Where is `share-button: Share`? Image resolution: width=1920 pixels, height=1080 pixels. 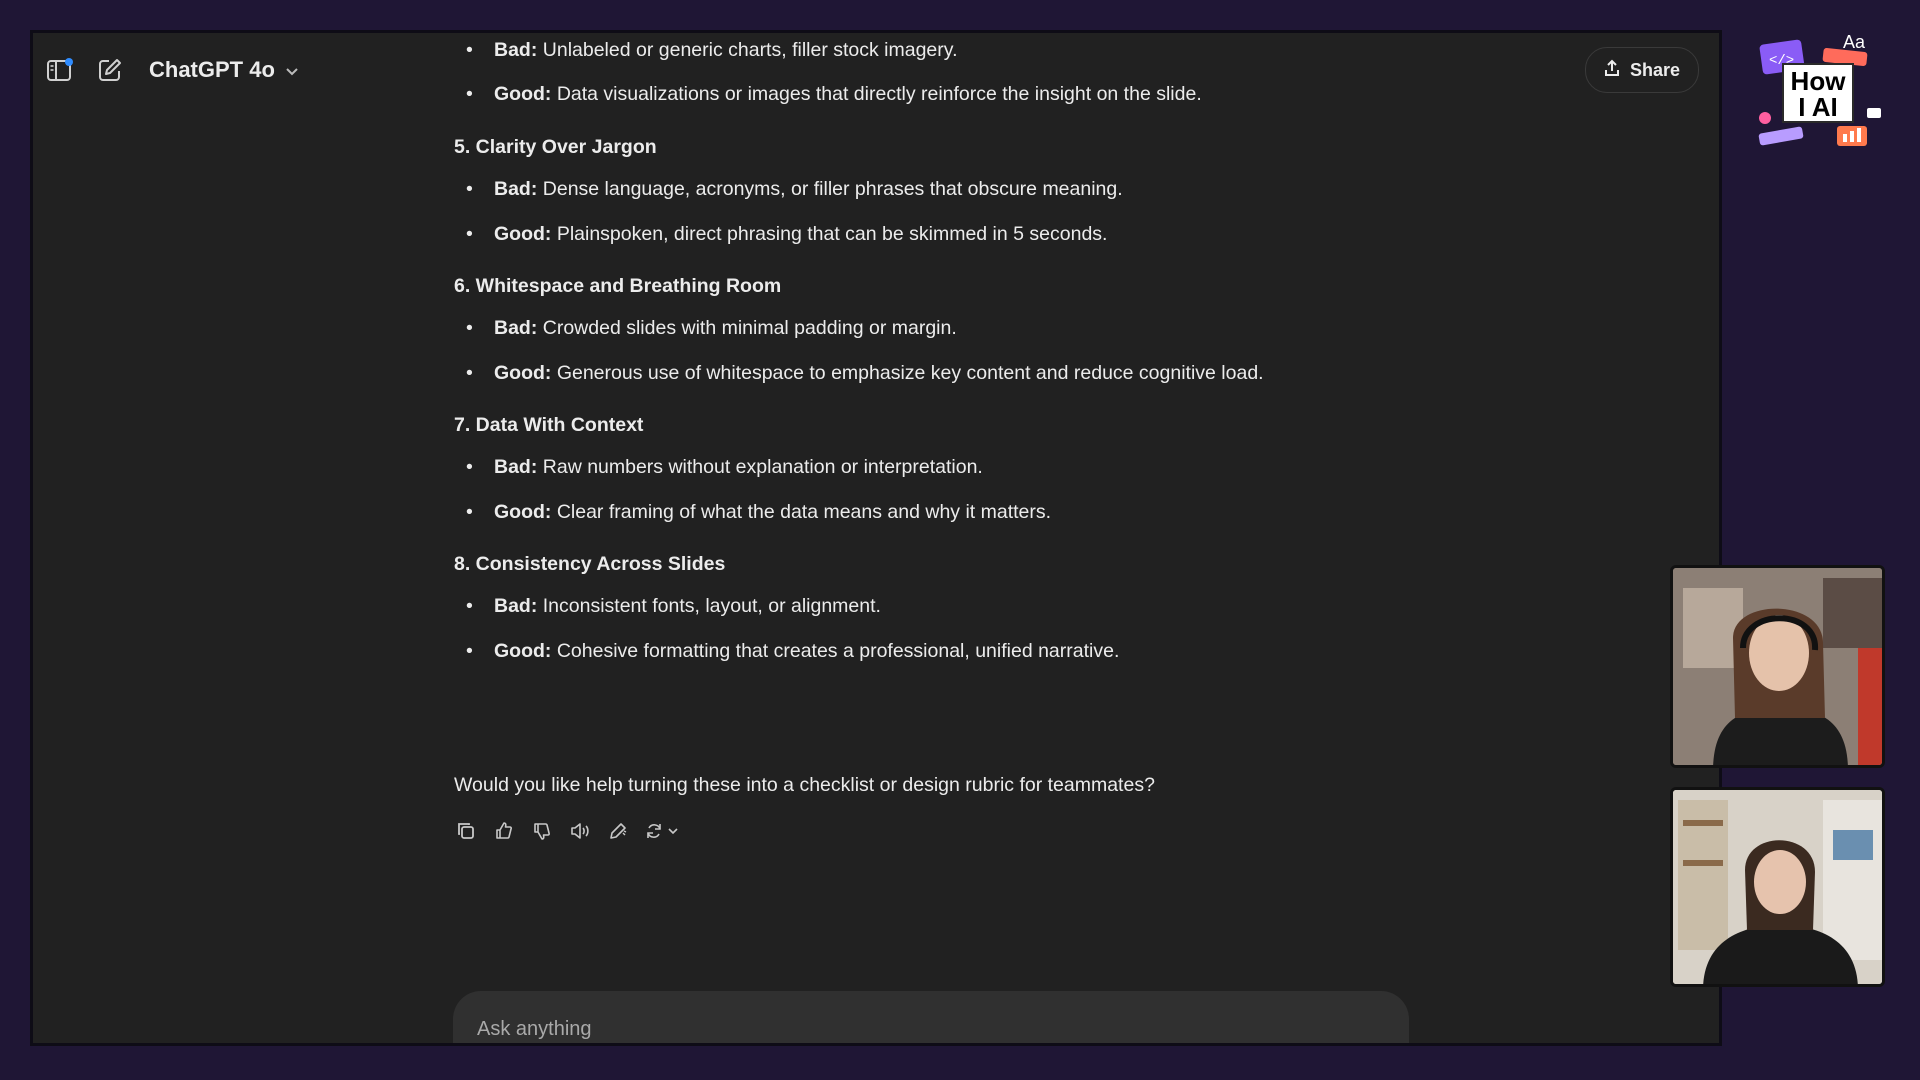 share-button: Share is located at coordinates (1641, 70).